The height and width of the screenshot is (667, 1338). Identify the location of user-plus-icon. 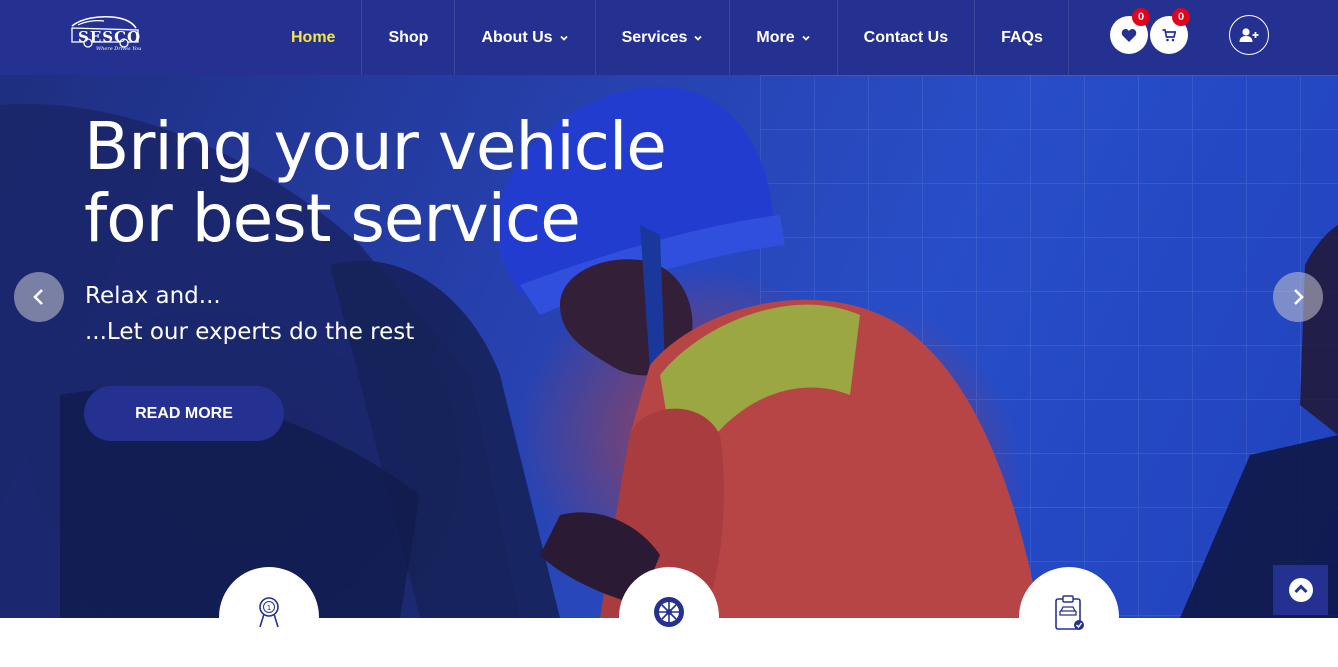
(1249, 35).